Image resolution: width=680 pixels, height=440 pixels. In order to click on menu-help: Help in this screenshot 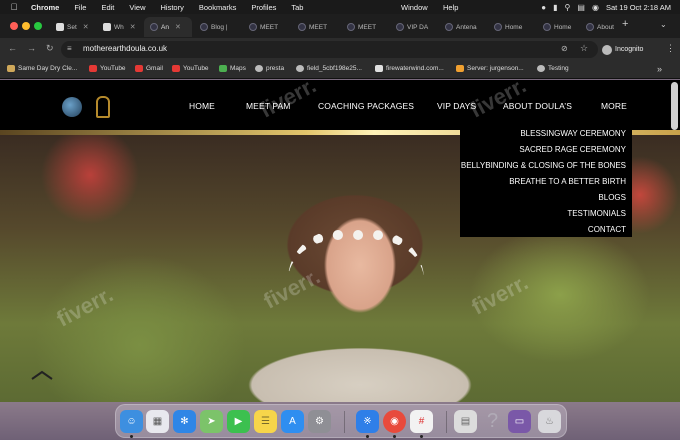, I will do `click(450, 7)`.